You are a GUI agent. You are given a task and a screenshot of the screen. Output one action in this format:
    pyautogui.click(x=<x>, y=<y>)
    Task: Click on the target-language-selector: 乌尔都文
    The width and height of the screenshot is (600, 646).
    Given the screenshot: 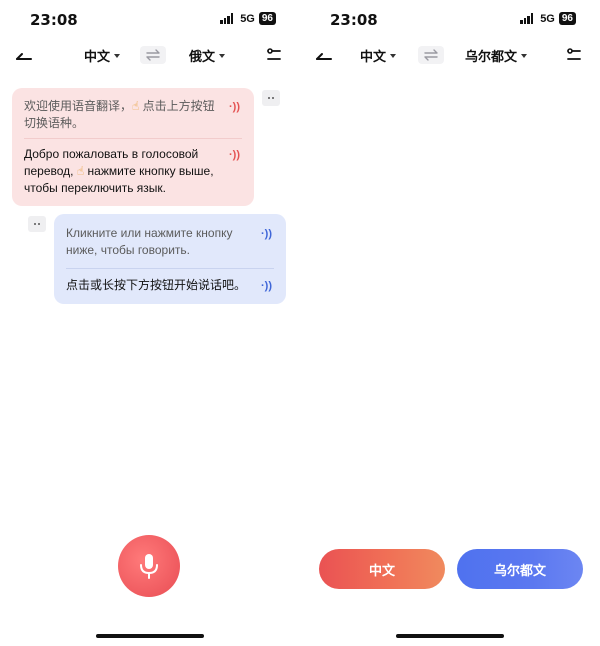 What is the action you would take?
    pyautogui.click(x=496, y=55)
    